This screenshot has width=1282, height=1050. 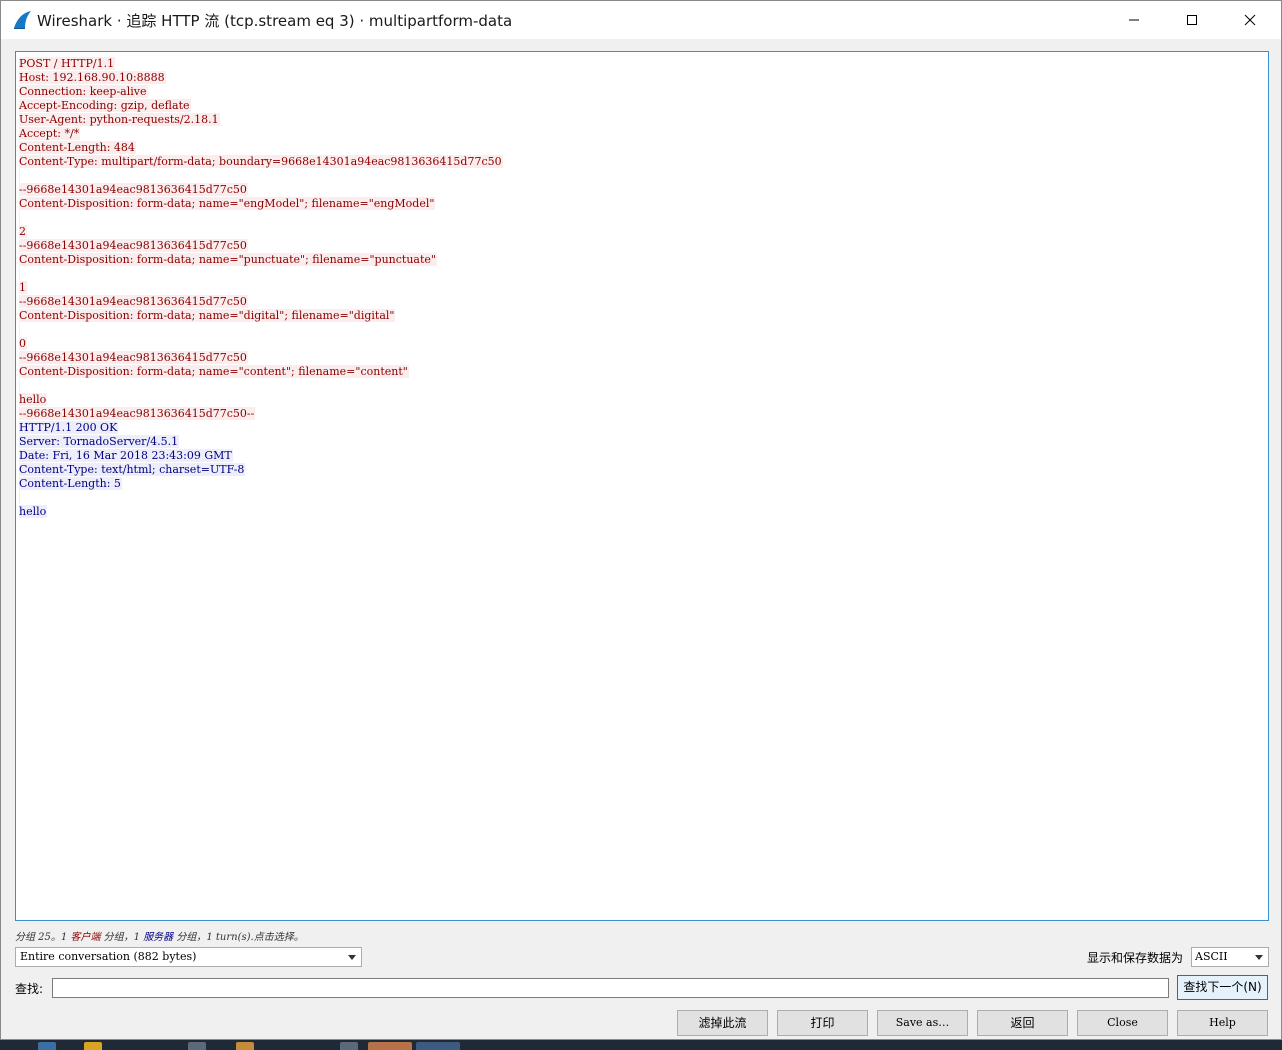 I want to click on back-button: 返回, so click(x=1022, y=1023).